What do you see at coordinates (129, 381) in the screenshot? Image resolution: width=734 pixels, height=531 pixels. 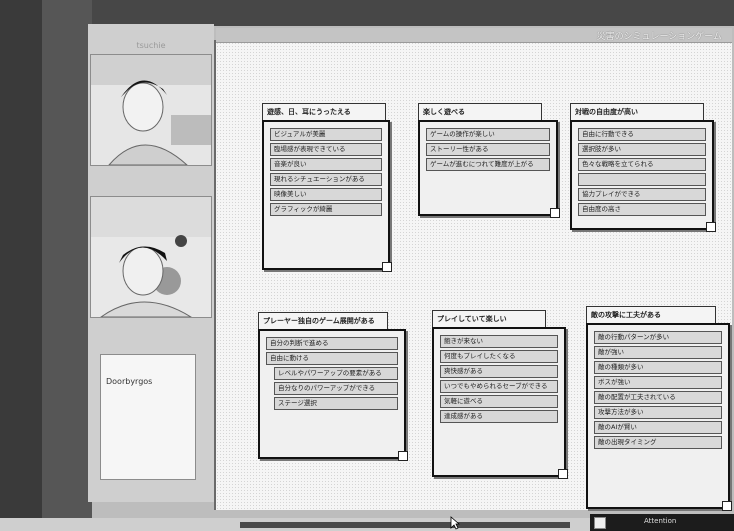 I see `chat-text: Doorbyrgos` at bounding box center [129, 381].